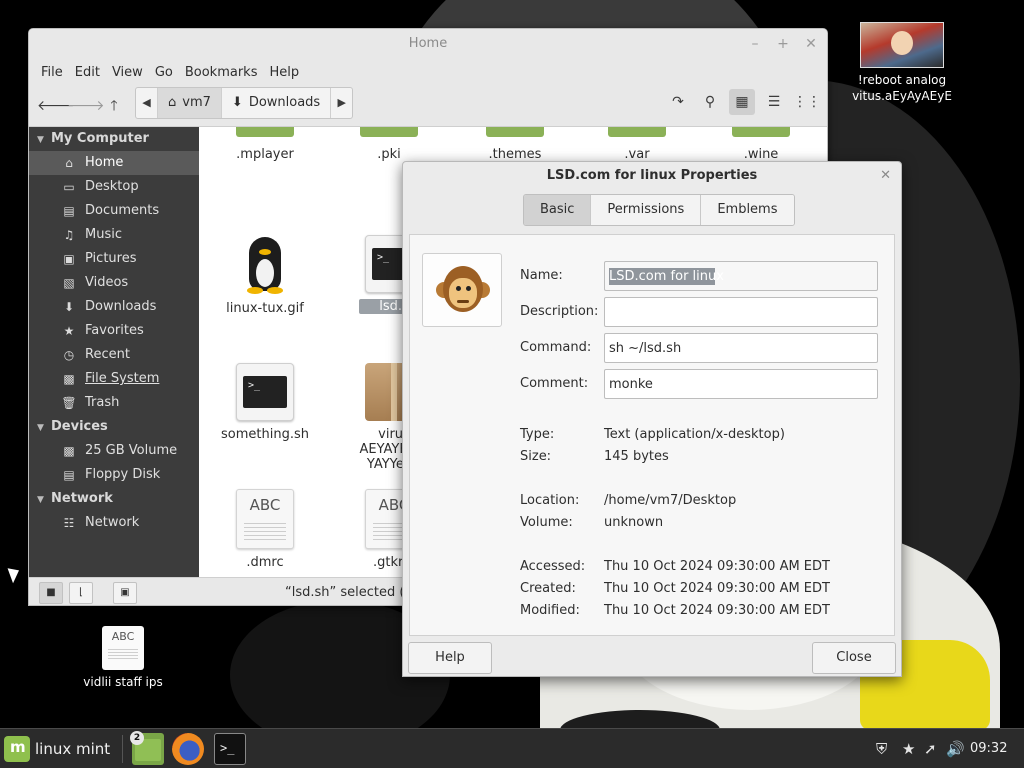 The image size is (1024, 768). What do you see at coordinates (881, 748) in the screenshot?
I see `shield-icon: ⛨` at bounding box center [881, 748].